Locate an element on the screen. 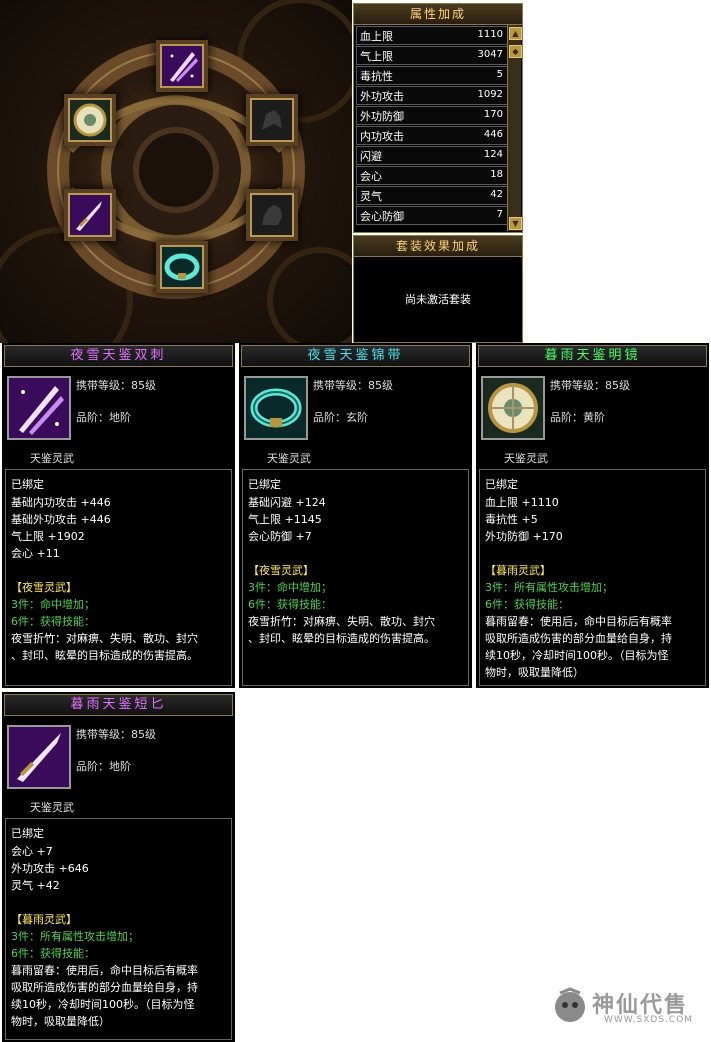  set-bonus-title: 套装效果加成 is located at coordinates (438, 246).